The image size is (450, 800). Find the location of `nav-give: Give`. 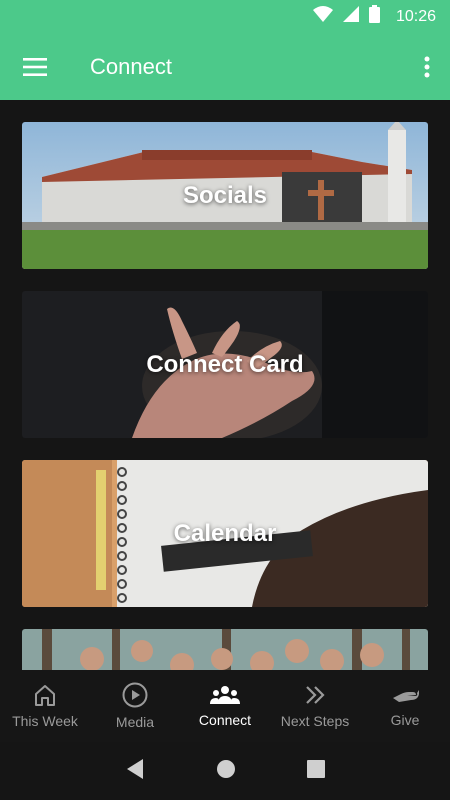

nav-give: Give is located at coordinates (405, 706).